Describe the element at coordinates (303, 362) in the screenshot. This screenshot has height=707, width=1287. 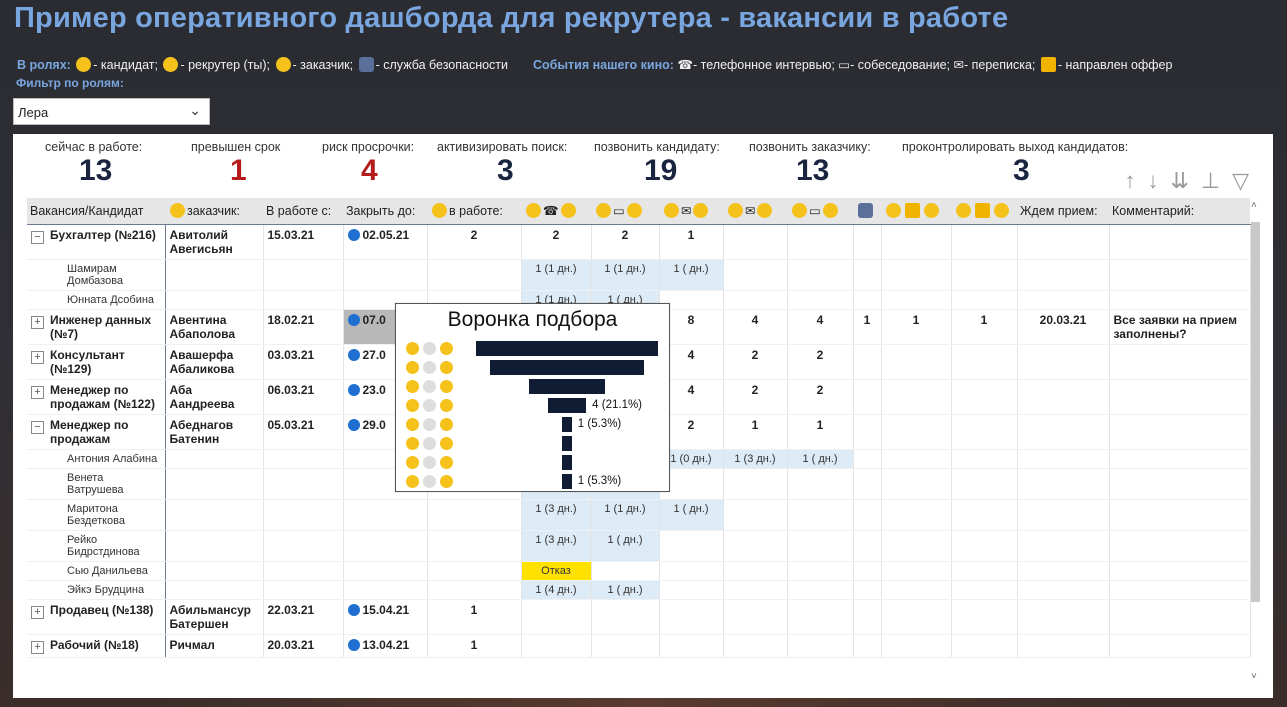
I see `since-cell: 03.03.21` at that location.